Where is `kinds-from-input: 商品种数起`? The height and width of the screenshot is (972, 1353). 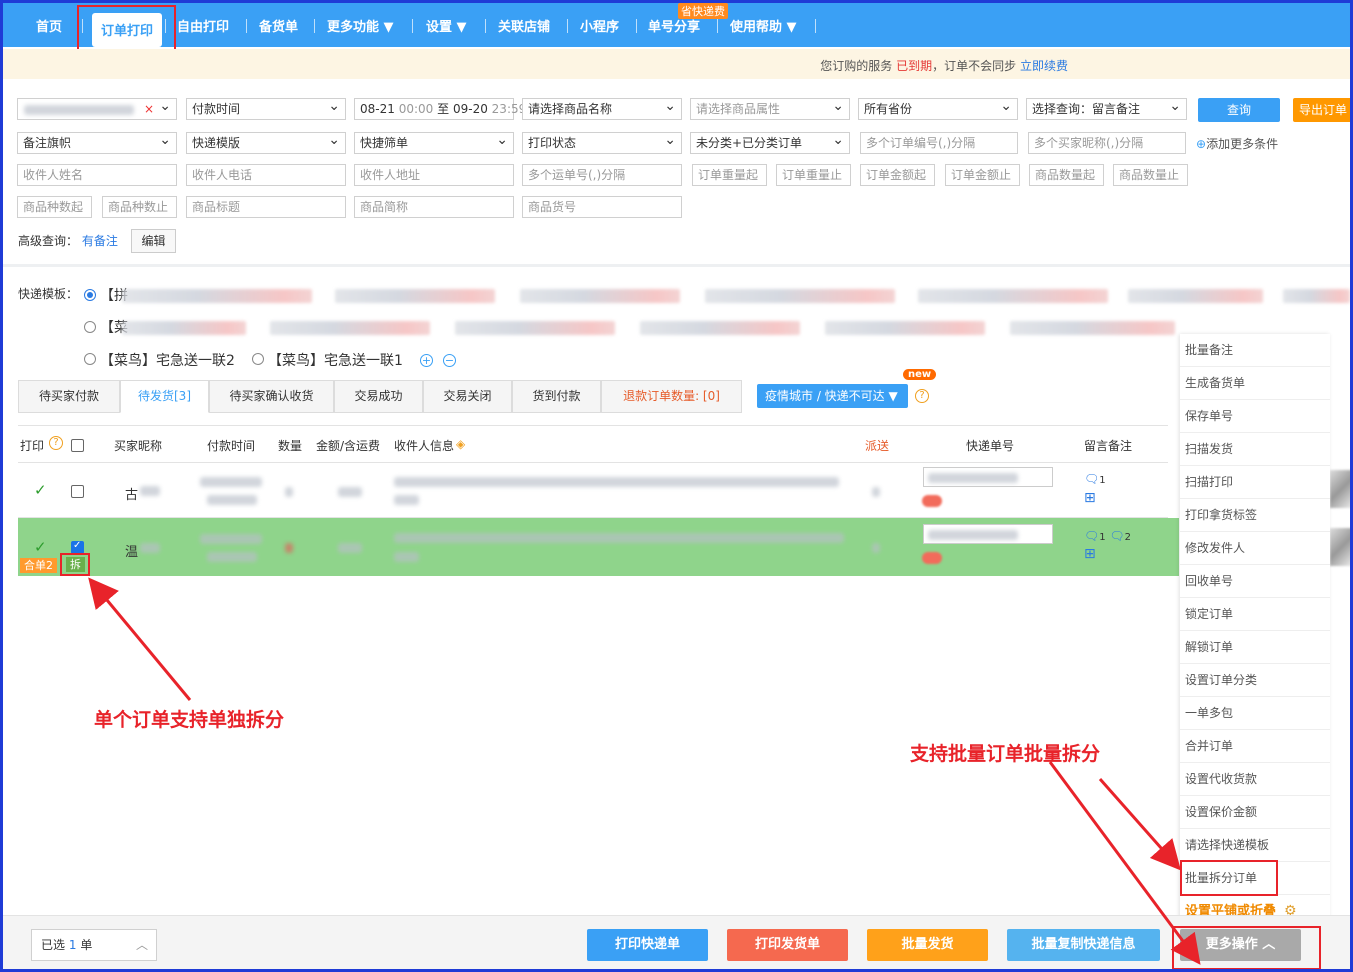 kinds-from-input: 商品种数起 is located at coordinates (54, 207).